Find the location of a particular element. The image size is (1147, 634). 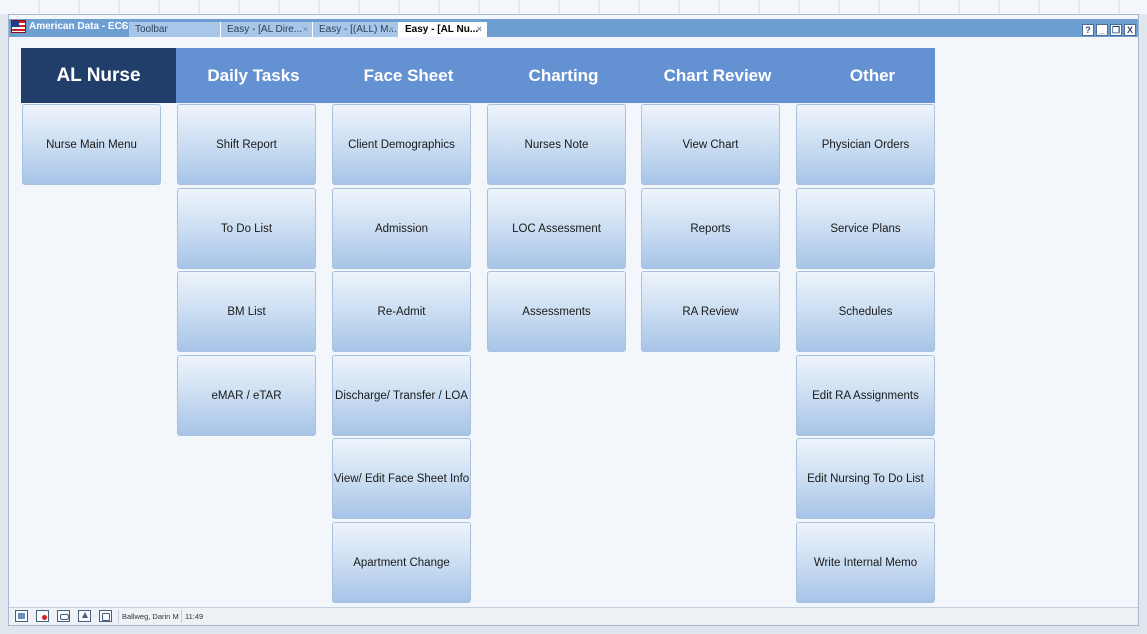

module-header-other: Other is located at coordinates (872, 75).